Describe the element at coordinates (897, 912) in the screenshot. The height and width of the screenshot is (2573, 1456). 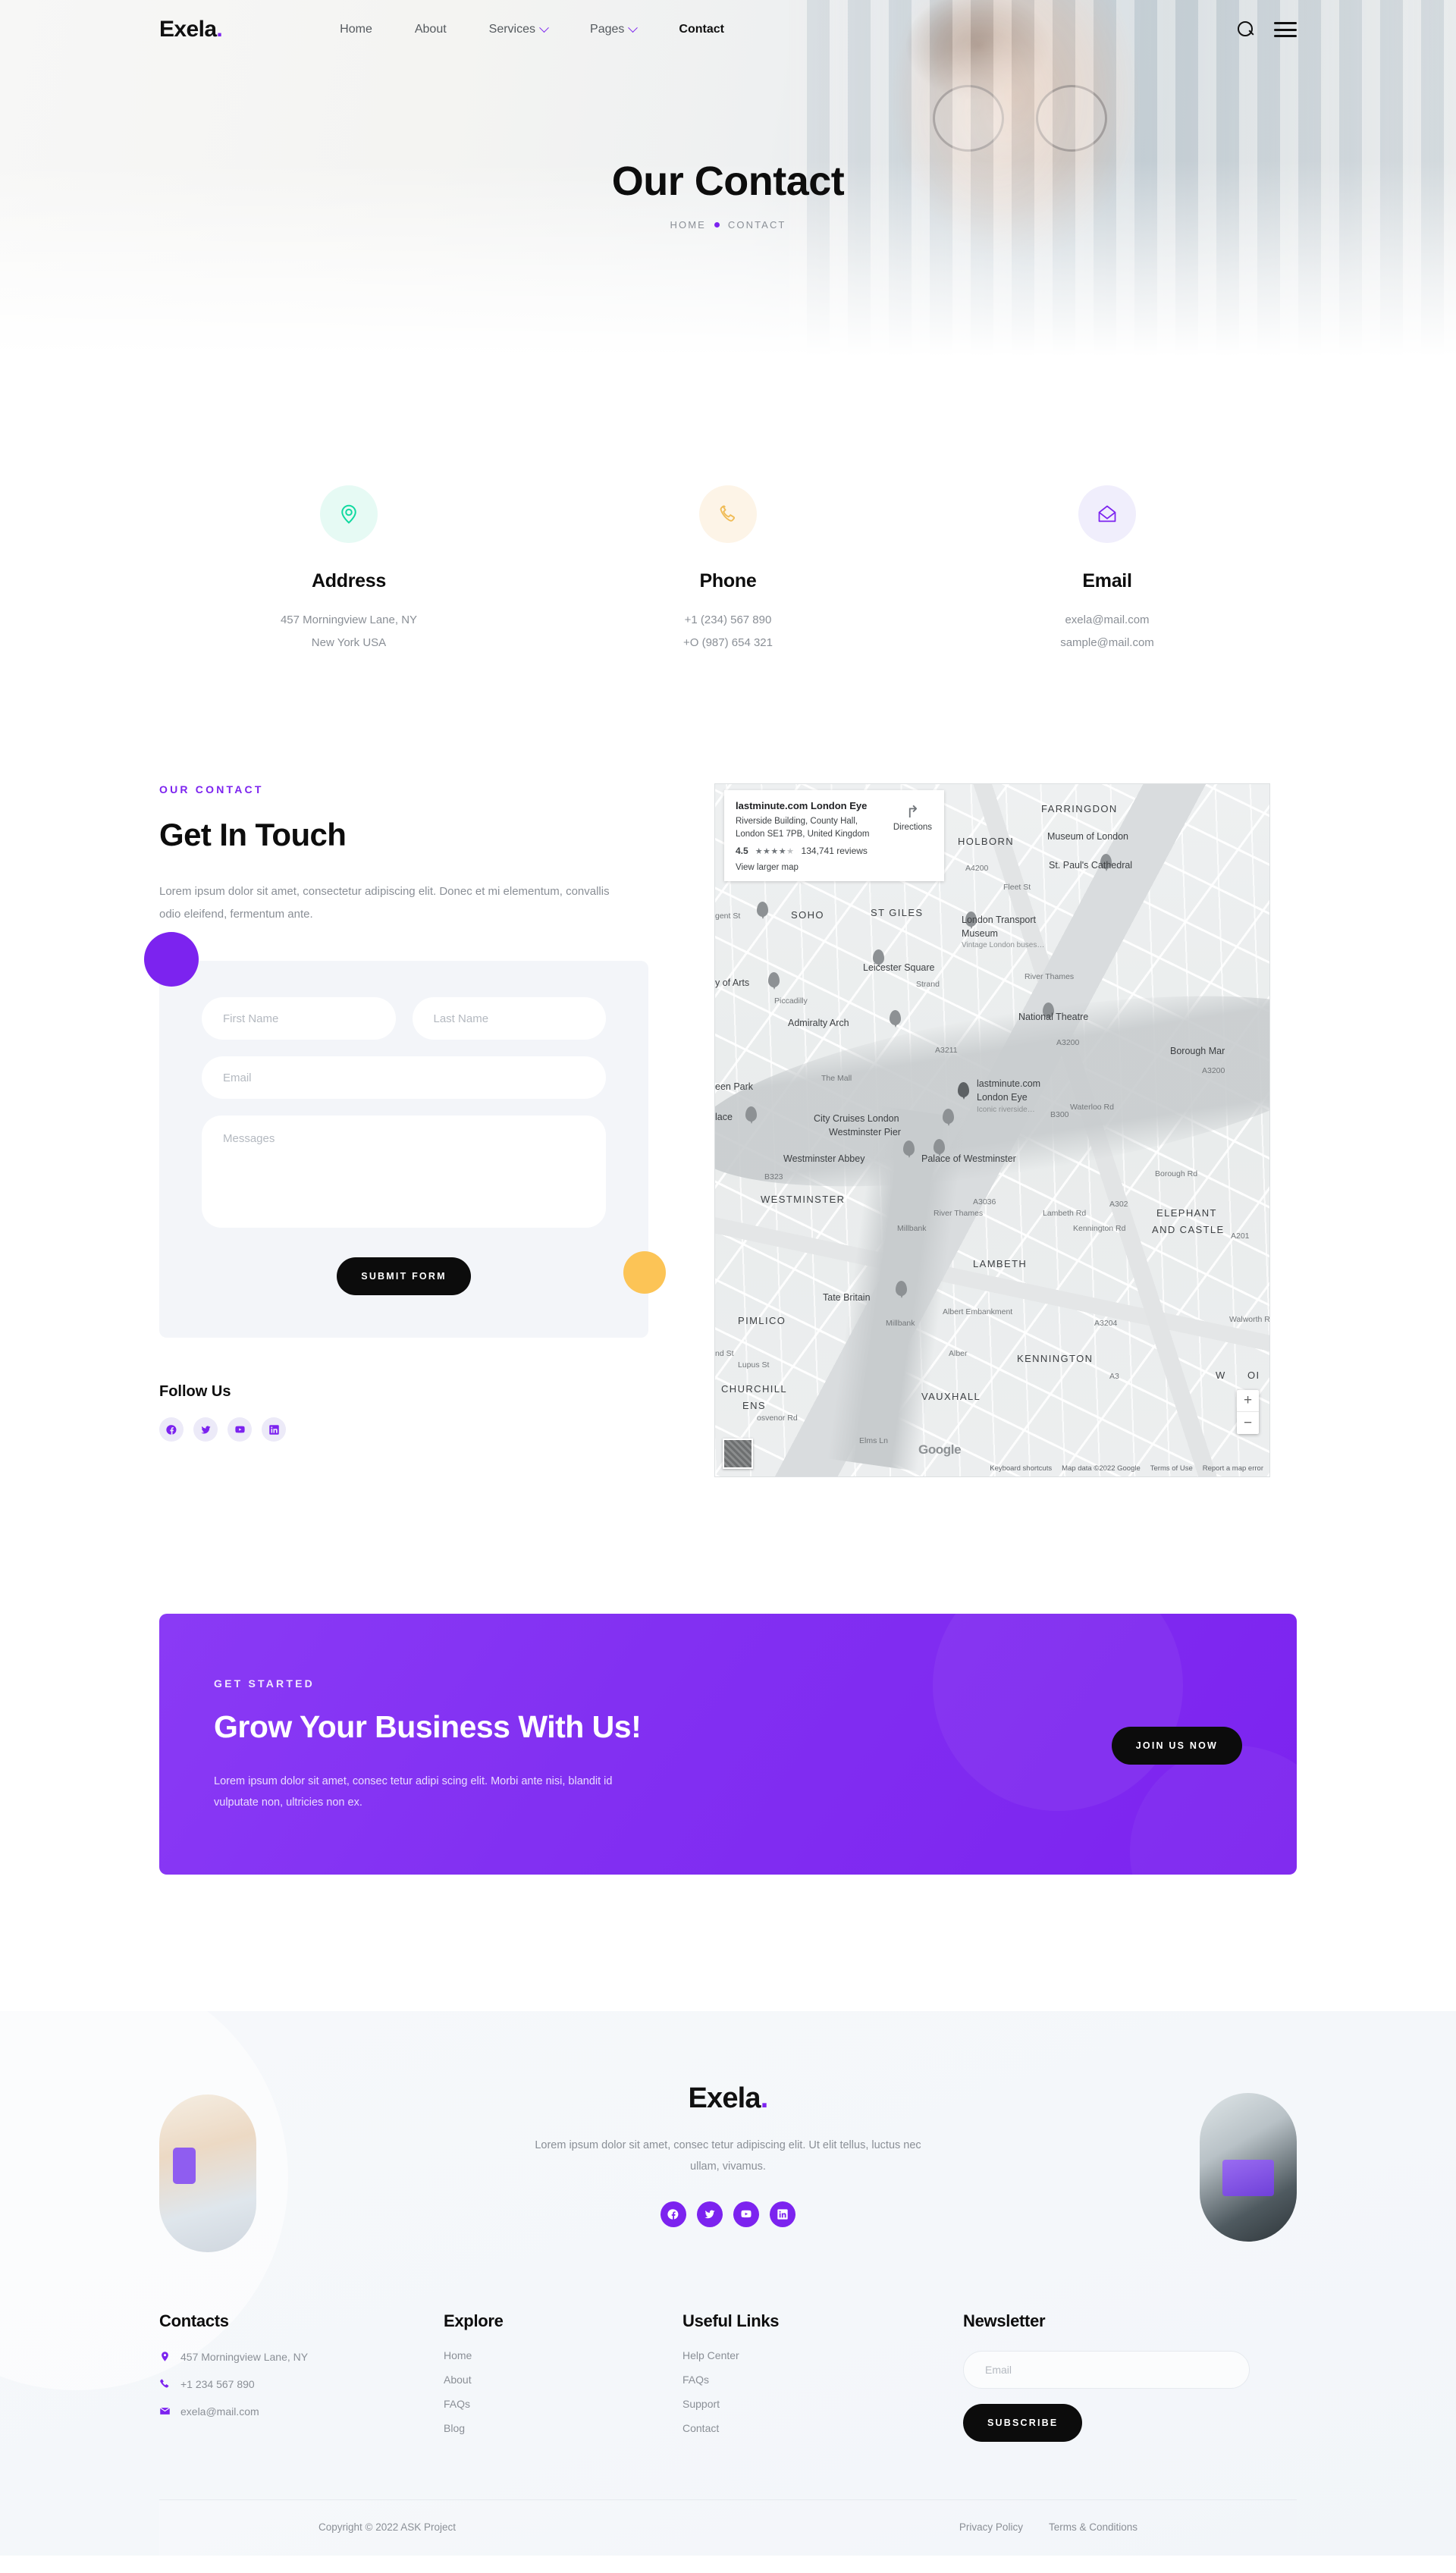
I see `map-label: ST GILES` at that location.